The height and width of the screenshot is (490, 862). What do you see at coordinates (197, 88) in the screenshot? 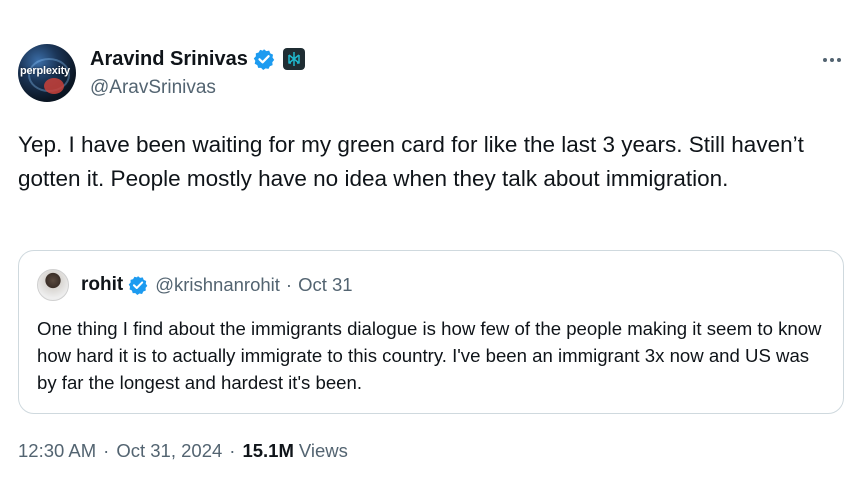
I see `author-handle: @AravSrinivas` at bounding box center [197, 88].